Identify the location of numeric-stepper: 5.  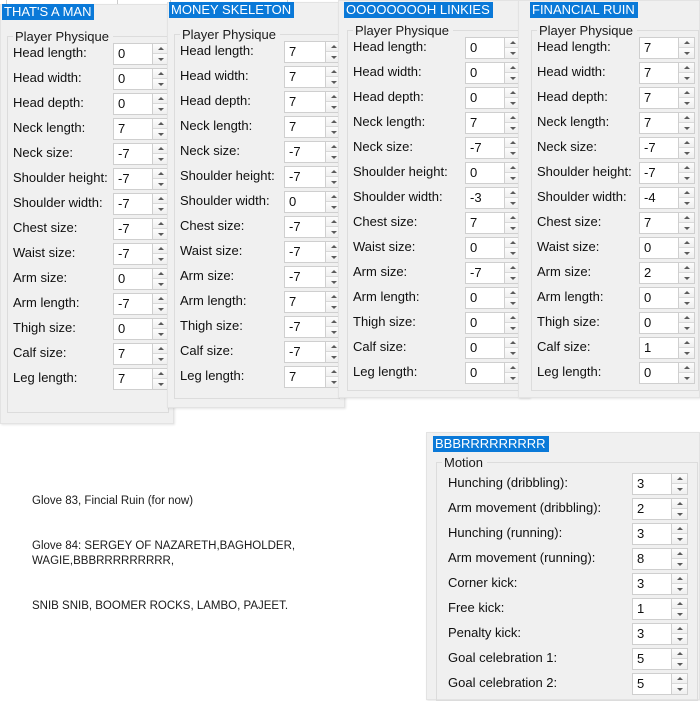
(660, 684).